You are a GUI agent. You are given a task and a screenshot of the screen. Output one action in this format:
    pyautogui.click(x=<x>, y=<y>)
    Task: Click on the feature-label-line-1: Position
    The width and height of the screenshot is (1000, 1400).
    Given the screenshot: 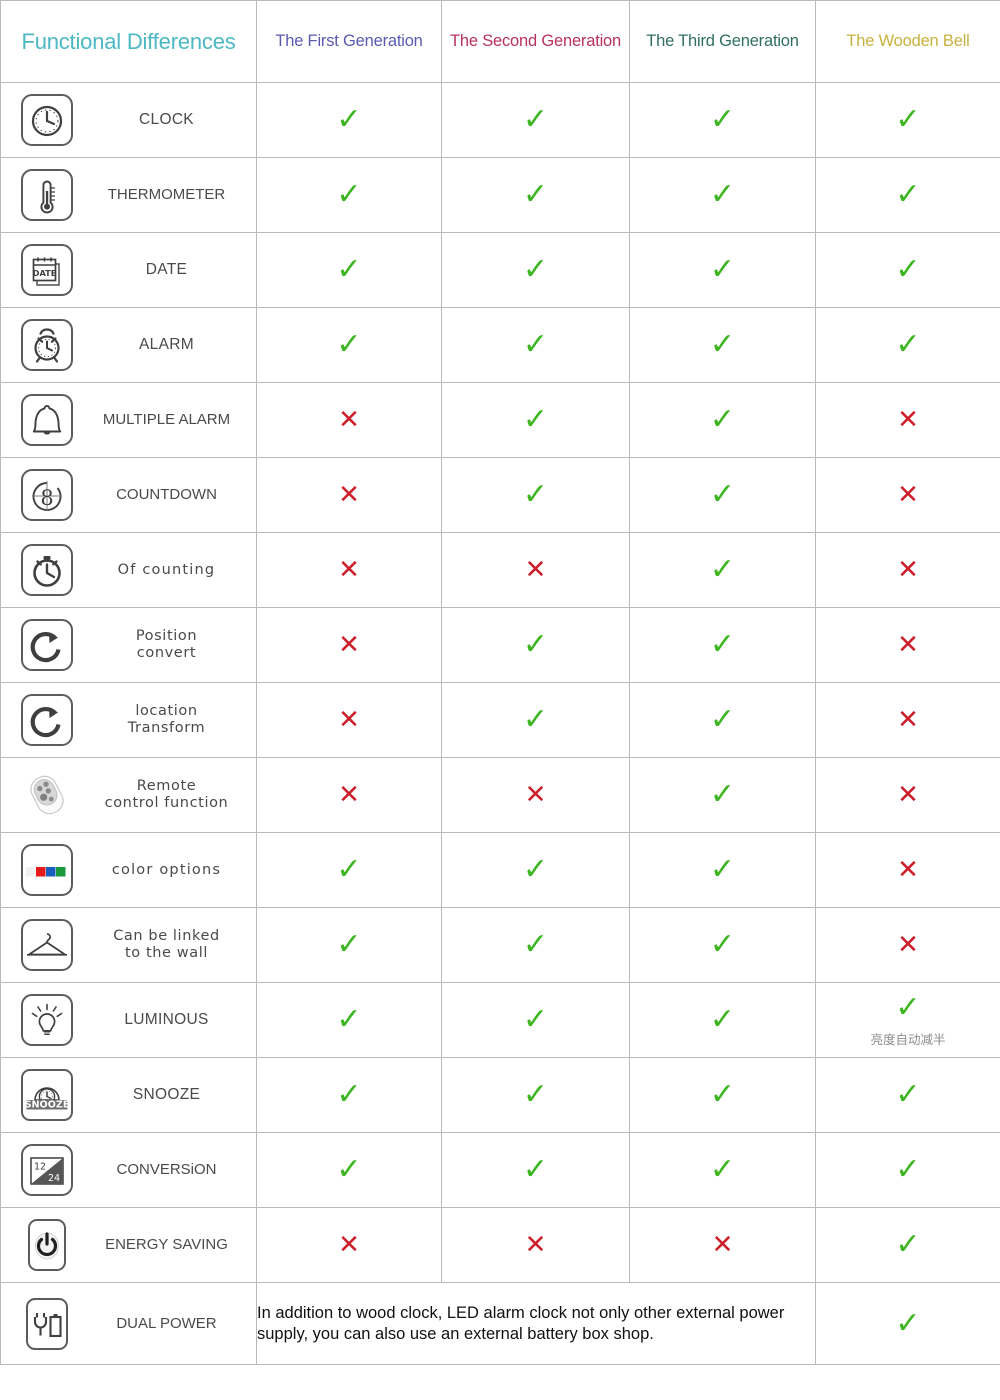 What is the action you would take?
    pyautogui.click(x=166, y=636)
    